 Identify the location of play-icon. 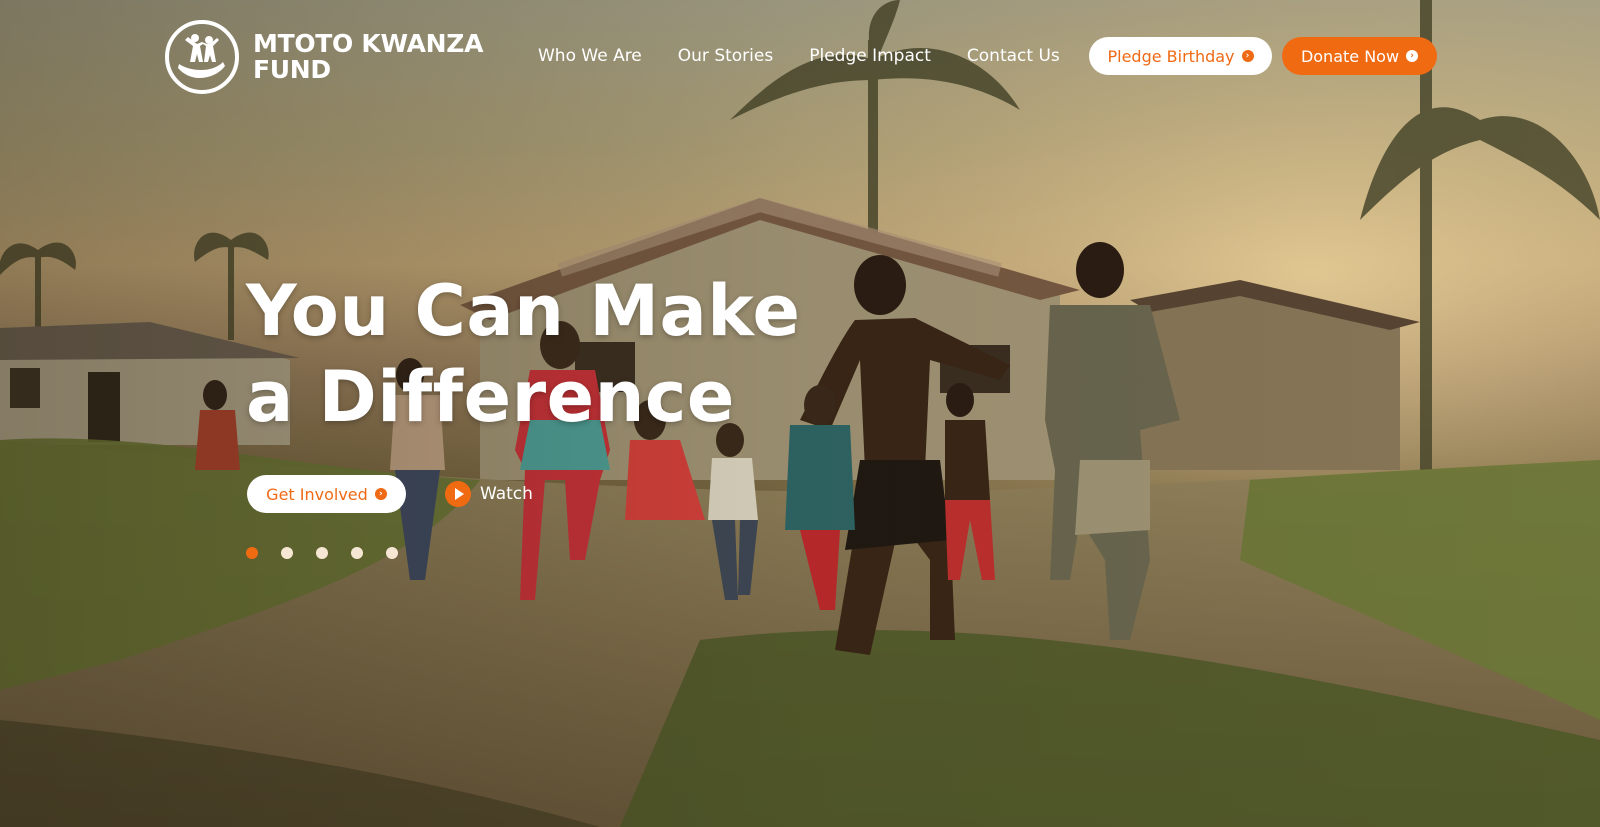
(458, 494).